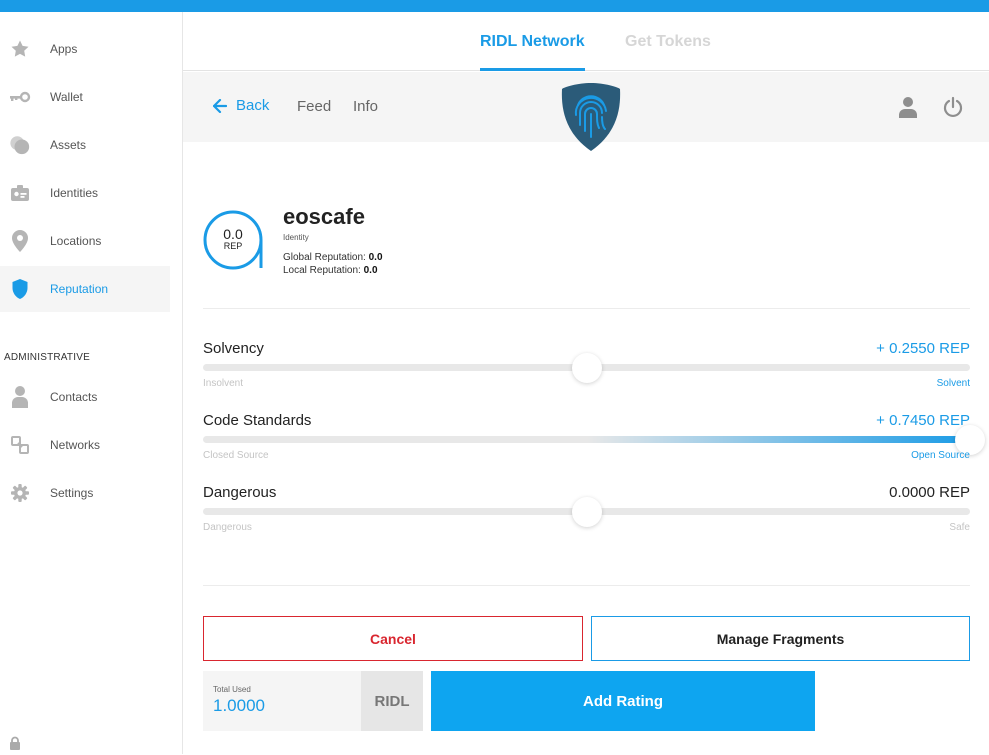 Image resolution: width=989 pixels, height=755 pixels. Describe the element at coordinates (322, 270) in the screenshot. I see `local-reputation-label: Local Reputation:` at that location.